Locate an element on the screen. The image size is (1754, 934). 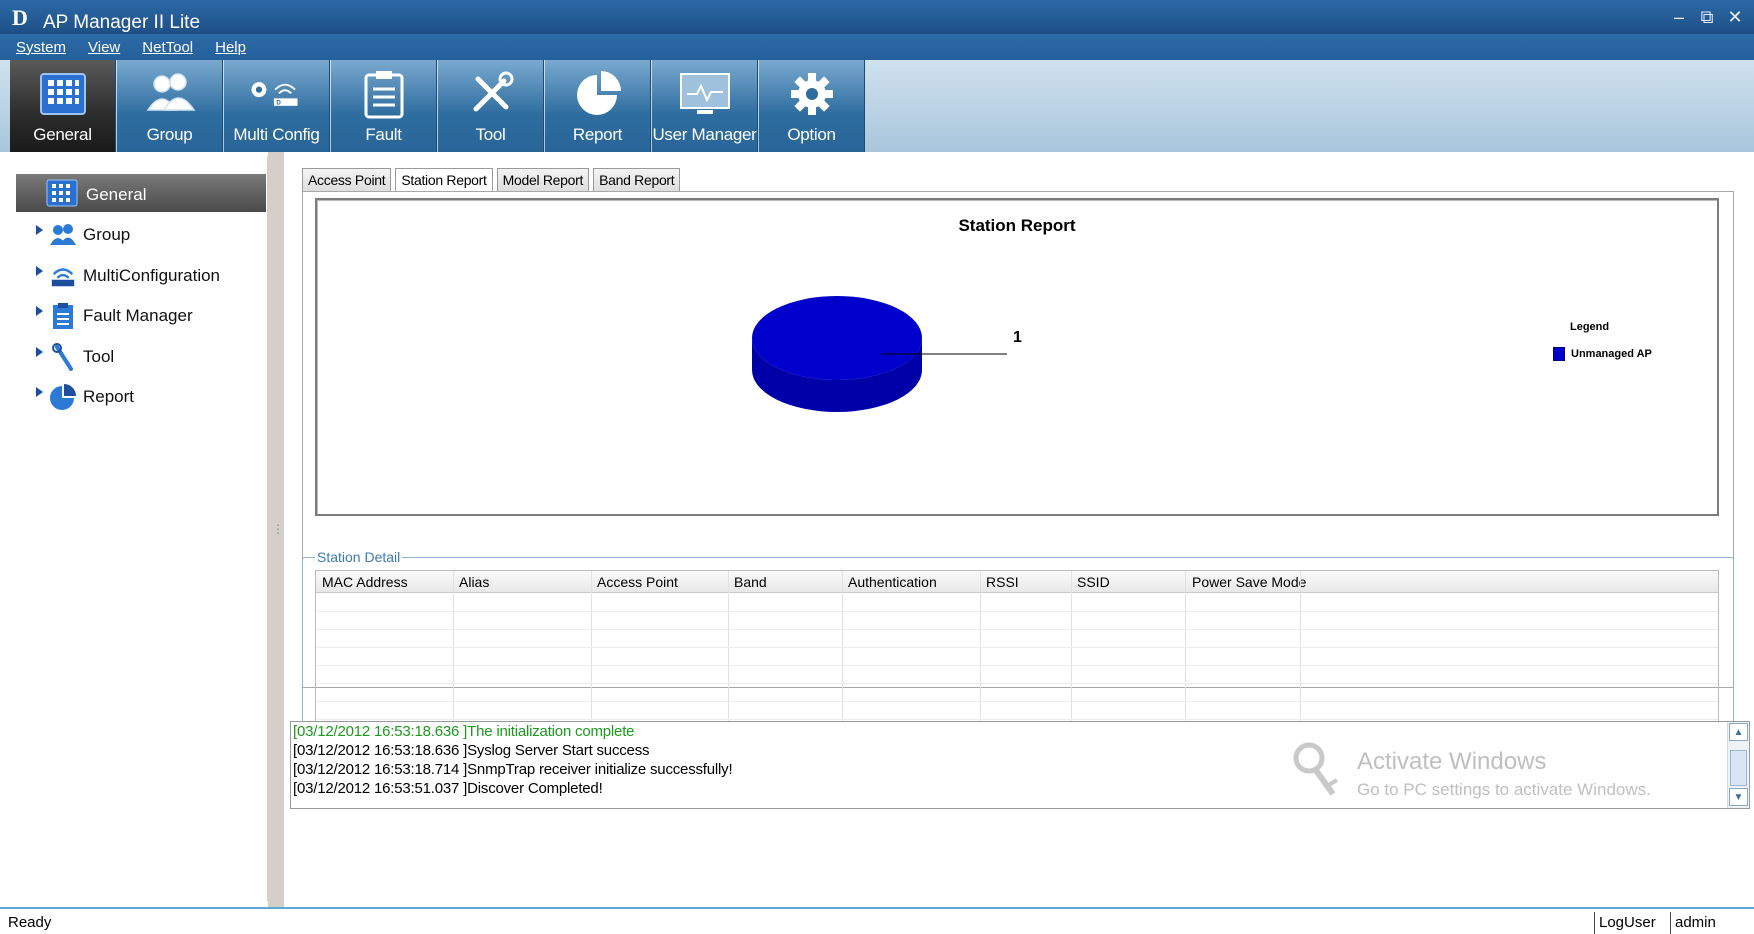
svg-text: D is located at coordinates (278, 103).